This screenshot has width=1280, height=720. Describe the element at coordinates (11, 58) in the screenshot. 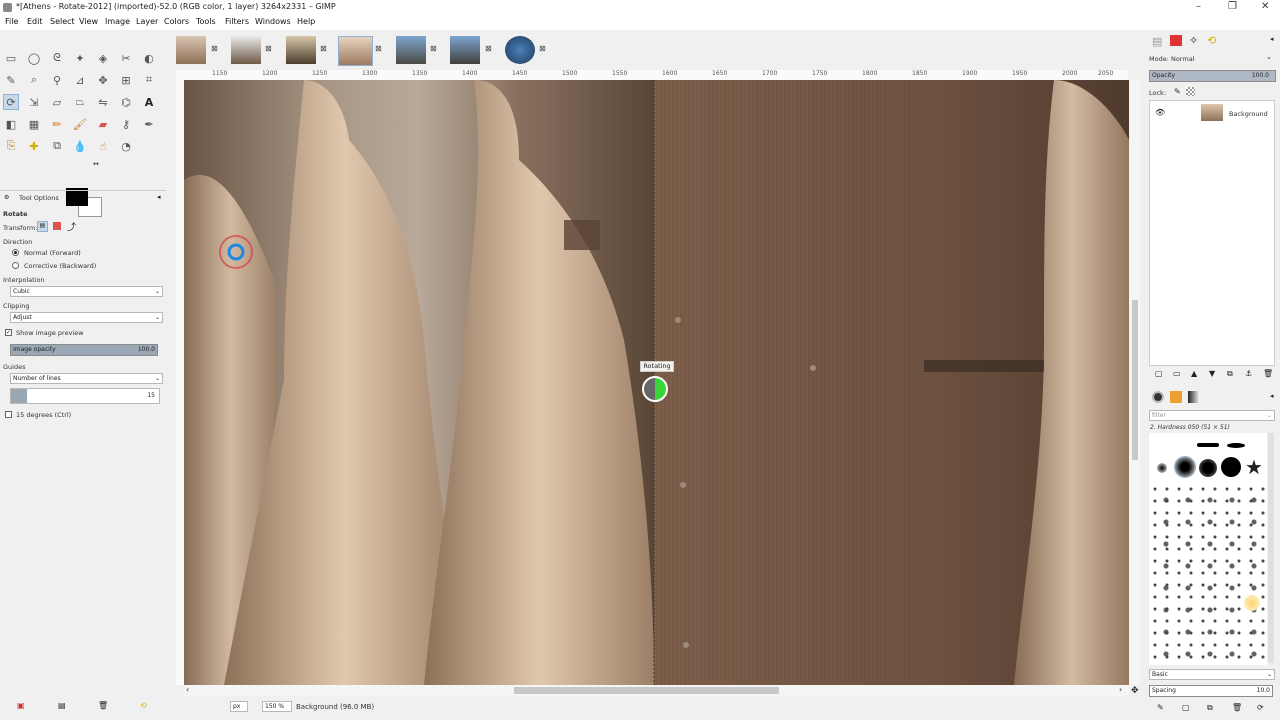

I see `rect-select-icon: ▭` at that location.